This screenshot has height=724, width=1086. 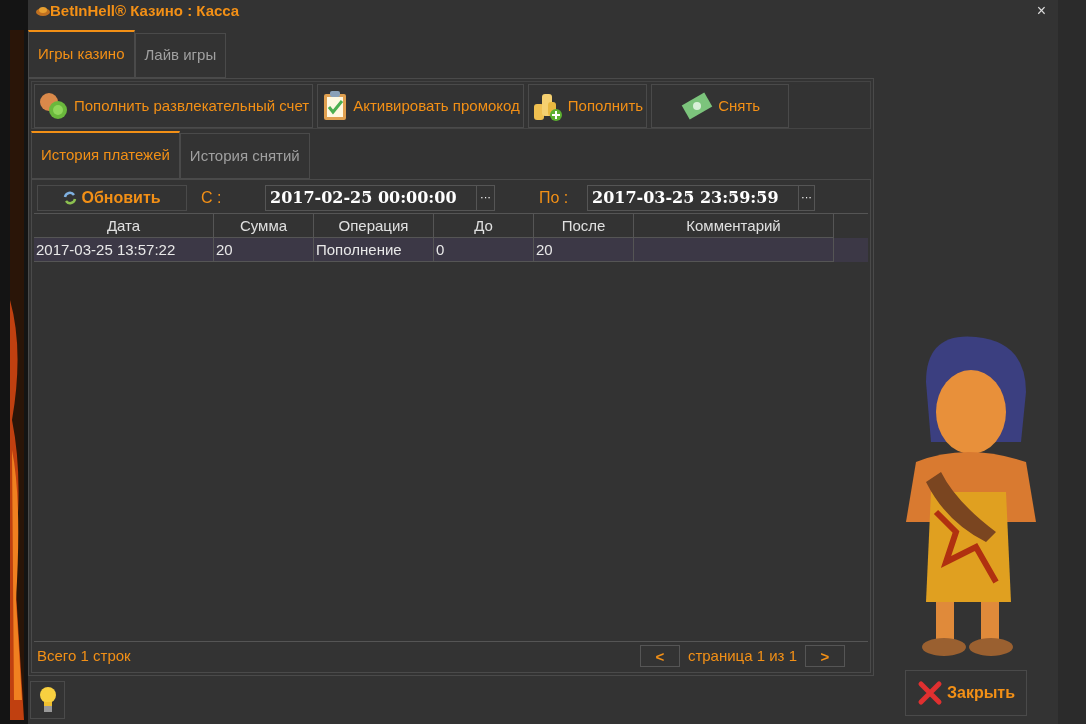 What do you see at coordinates (70, 197) in the screenshot?
I see `refresh-icon` at bounding box center [70, 197].